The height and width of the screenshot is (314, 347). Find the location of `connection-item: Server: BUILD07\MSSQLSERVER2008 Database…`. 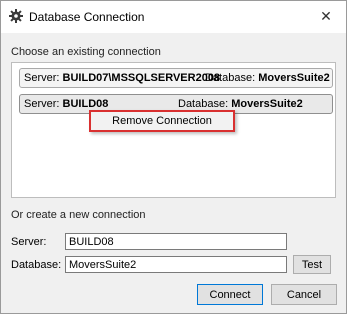

connection-item: Server: BUILD07\MSSQLSERVER2008 Database… is located at coordinates (176, 78).